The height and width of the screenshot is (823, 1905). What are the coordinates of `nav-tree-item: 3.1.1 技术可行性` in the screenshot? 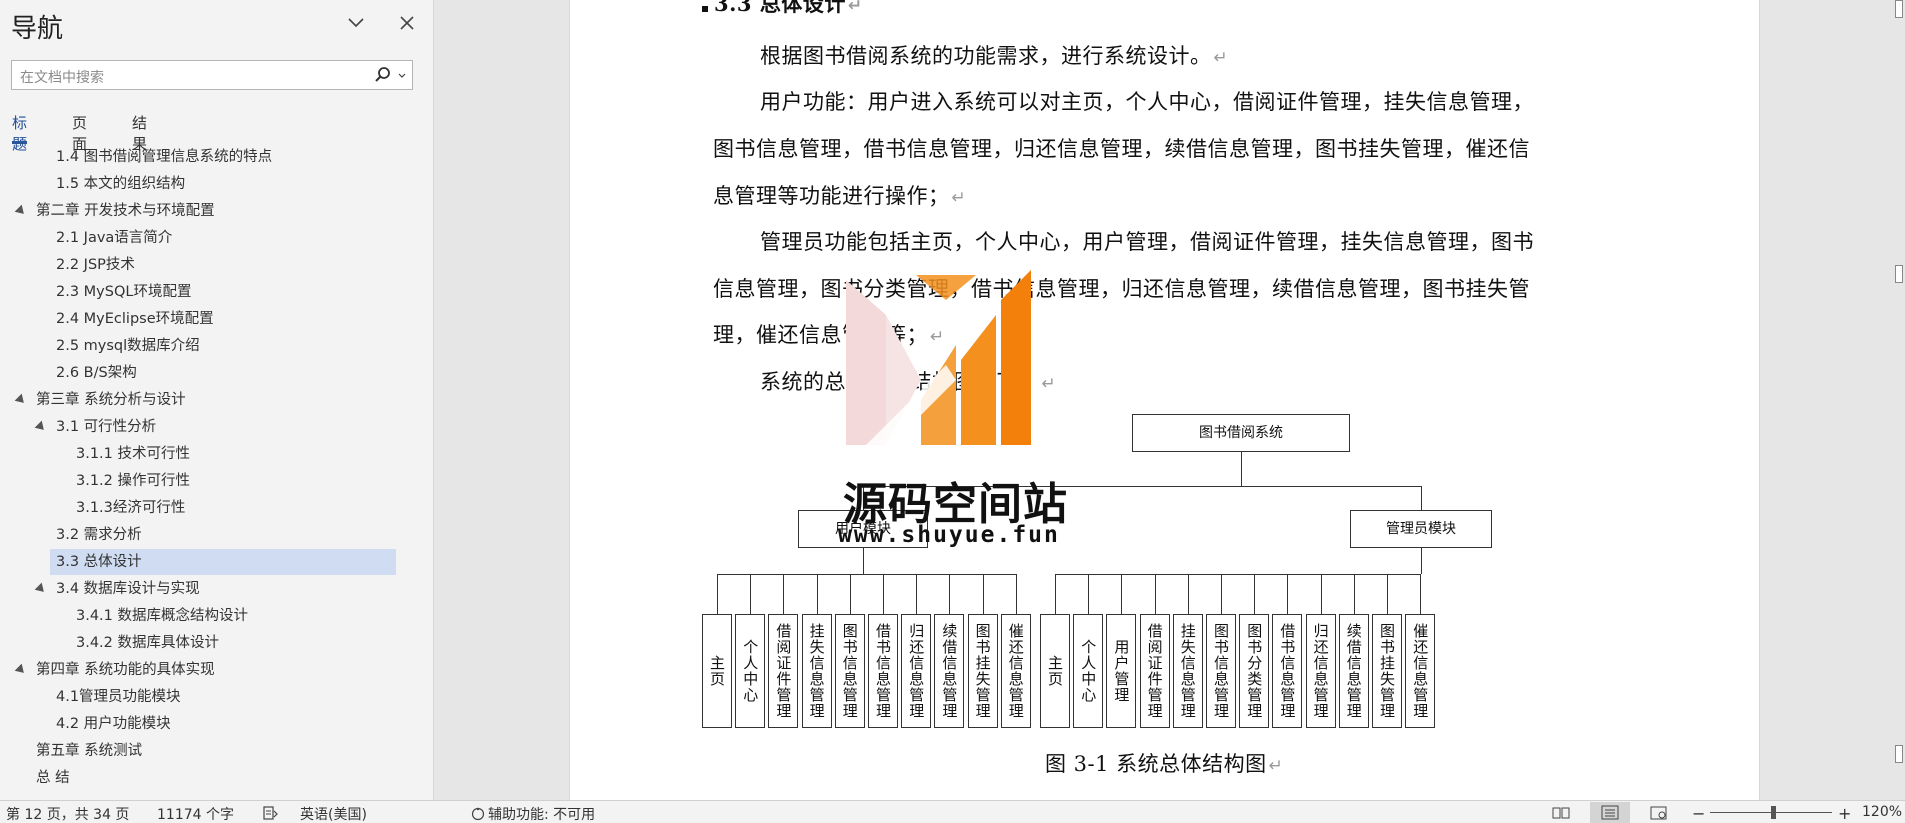 It's located at (200, 454).